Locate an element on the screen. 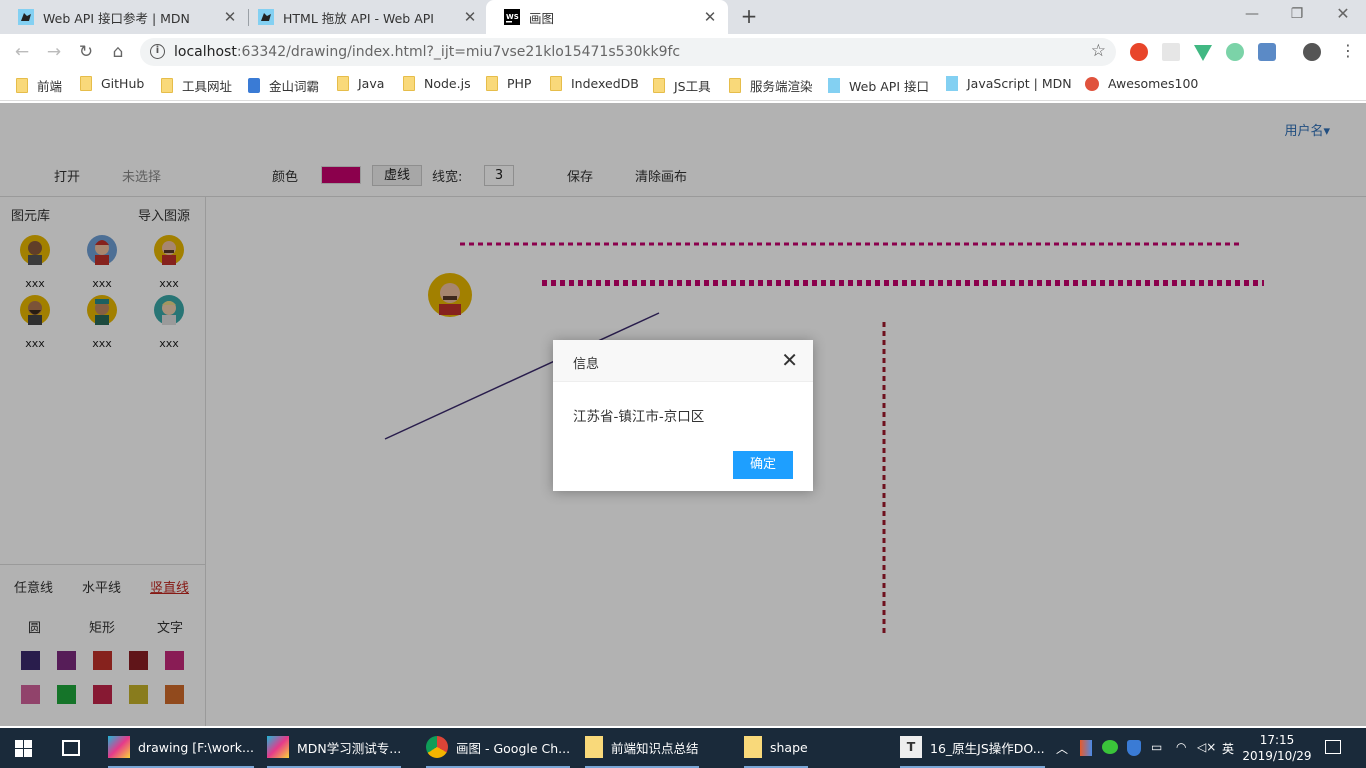 Image resolution: width=1366 pixels, height=768 pixels. shield-icon is located at coordinates (1134, 748).